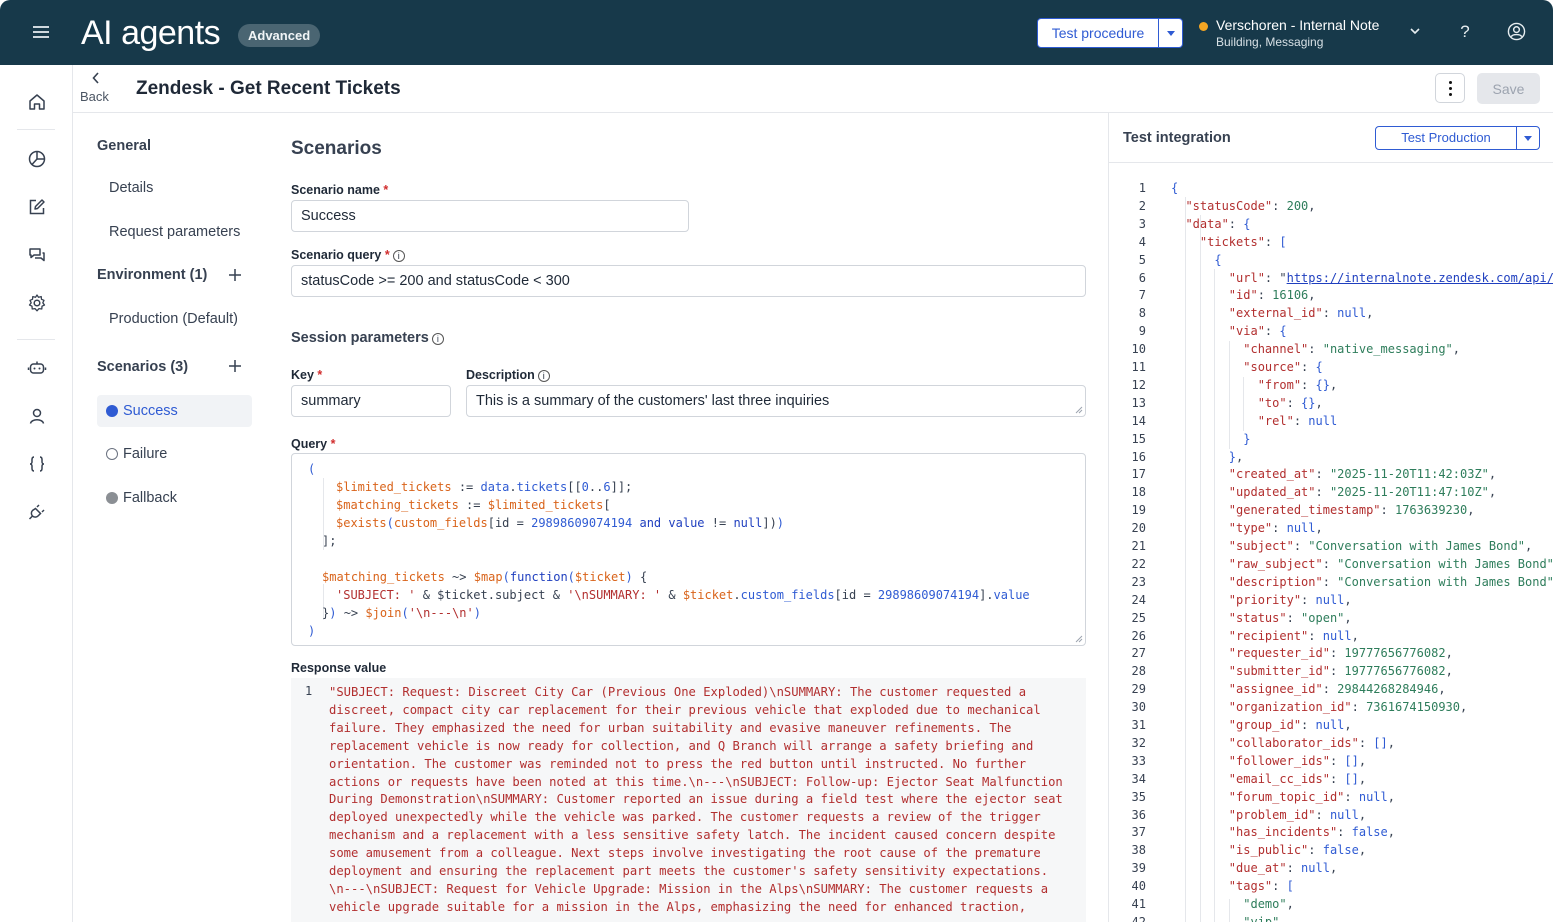 The height and width of the screenshot is (922, 1553). Describe the element at coordinates (371, 401) in the screenshot. I see `key-input: summary` at that location.